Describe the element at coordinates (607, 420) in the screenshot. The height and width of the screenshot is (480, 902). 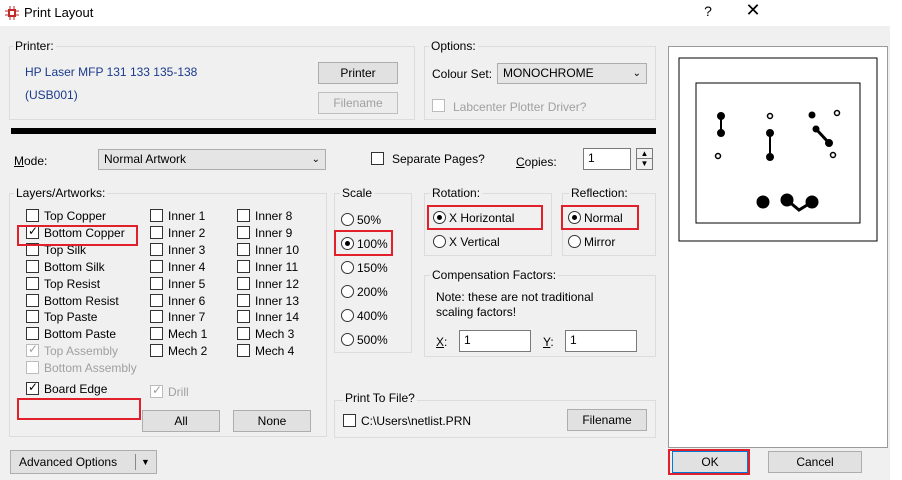
I see `print-to-file-filename-button: Filename` at that location.